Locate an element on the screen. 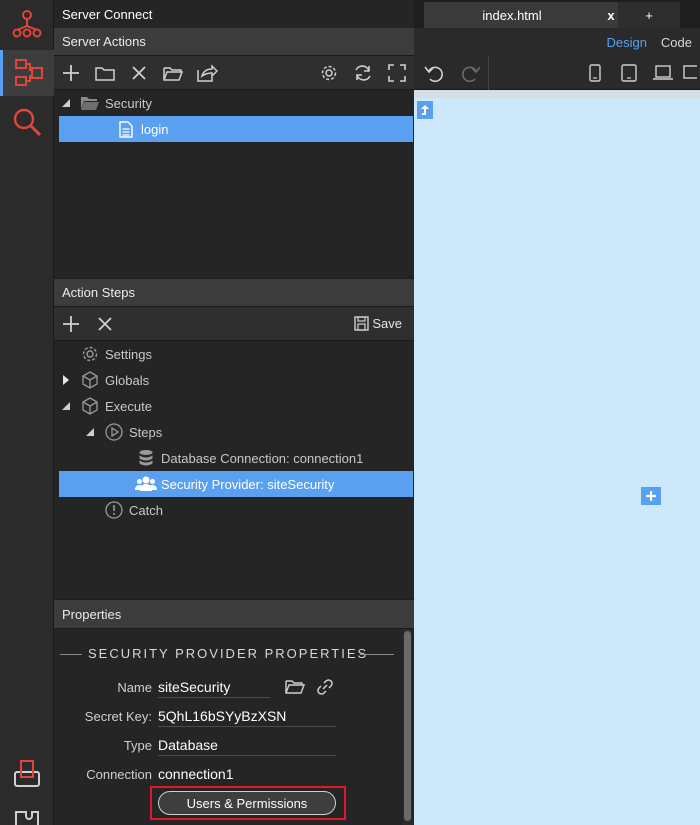  step-label: Database Connection: connection1 is located at coordinates (262, 458).